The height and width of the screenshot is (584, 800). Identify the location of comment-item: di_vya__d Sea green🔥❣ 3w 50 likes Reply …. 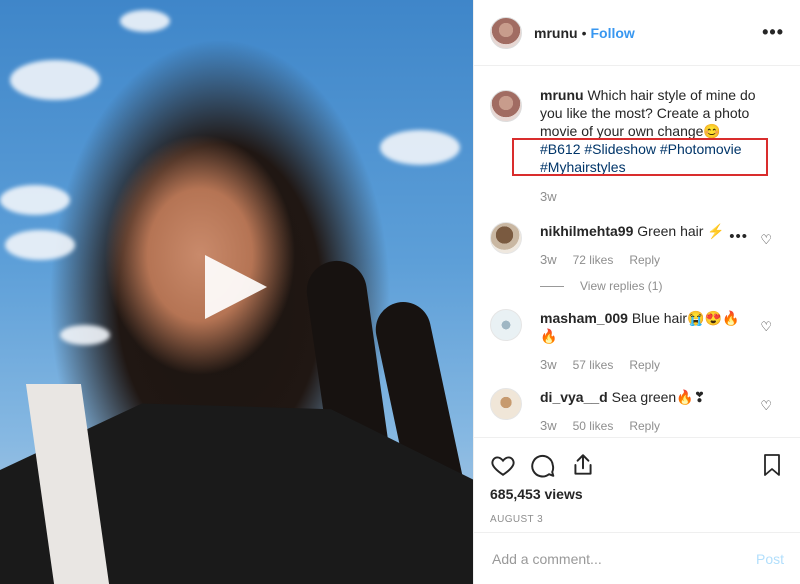
(637, 410).